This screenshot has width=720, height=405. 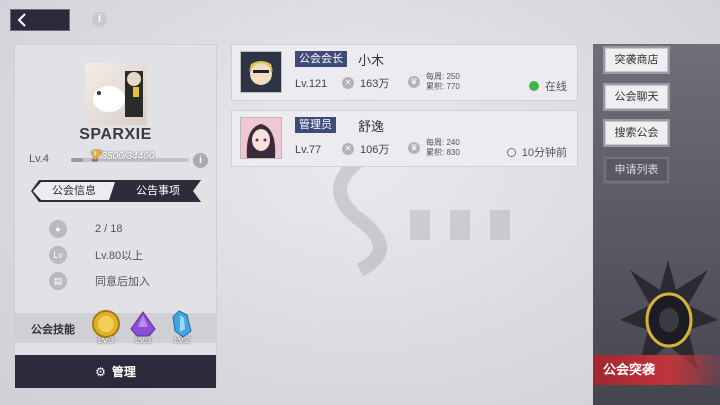 I want to click on skill-purple: Lv.3, so click(x=143, y=327).